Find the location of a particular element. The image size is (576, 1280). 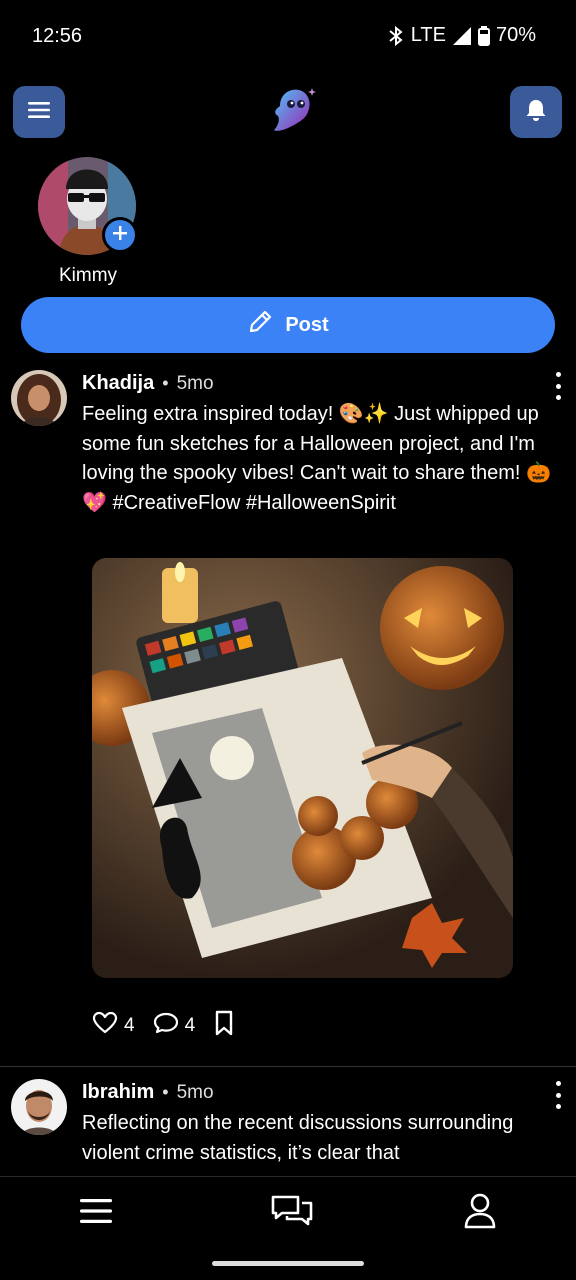

nav-profile is located at coordinates (480, 1213).